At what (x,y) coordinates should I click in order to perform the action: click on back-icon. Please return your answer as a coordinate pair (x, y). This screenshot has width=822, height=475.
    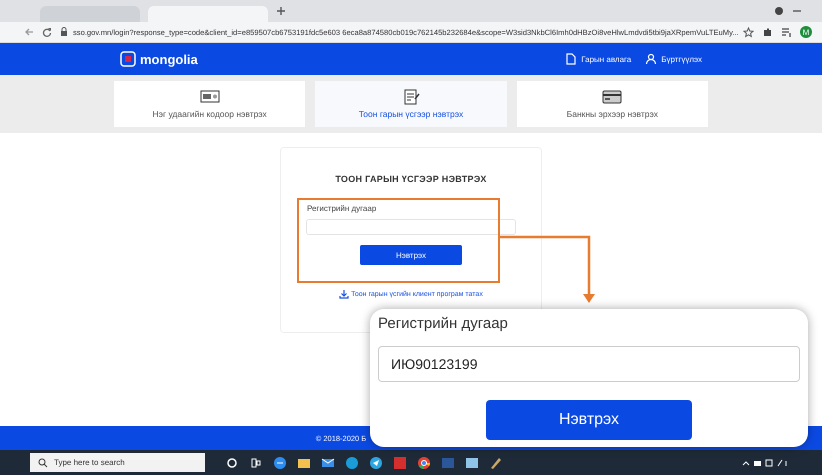
    Looking at the image, I should click on (29, 32).